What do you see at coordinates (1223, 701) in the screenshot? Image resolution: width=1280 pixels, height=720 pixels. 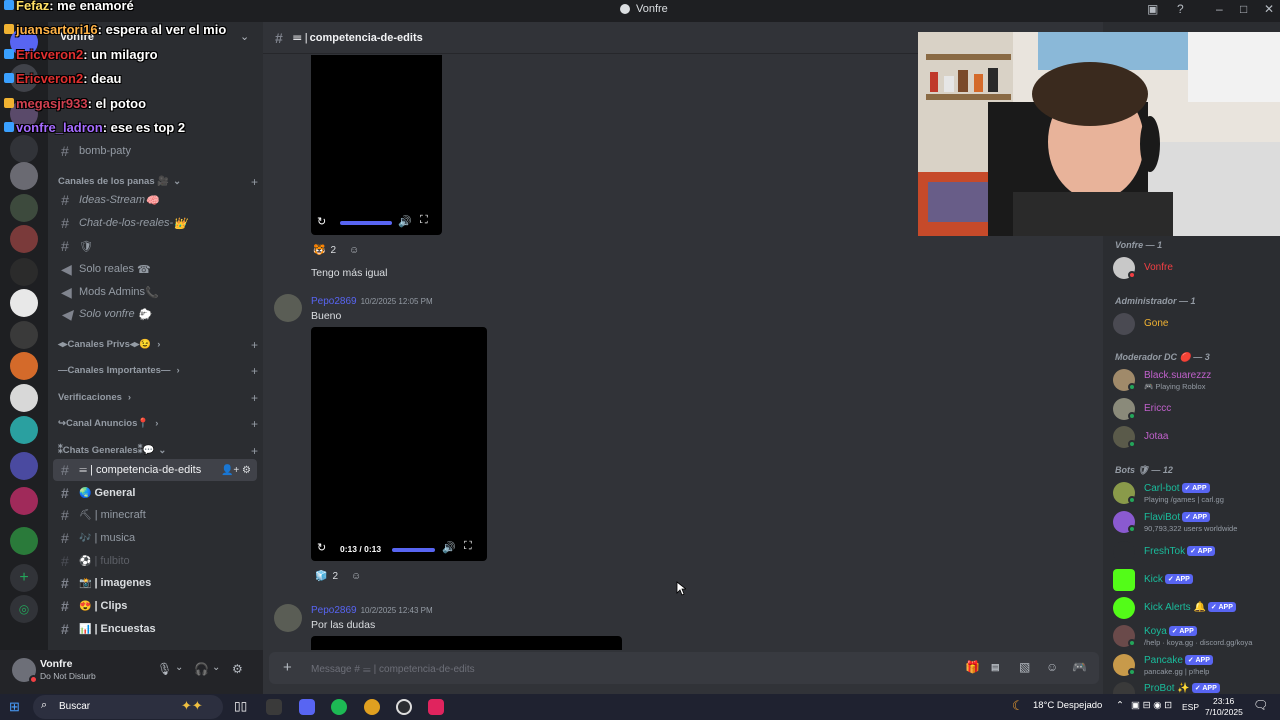 I see `clock-time: 23:16` at bounding box center [1223, 701].